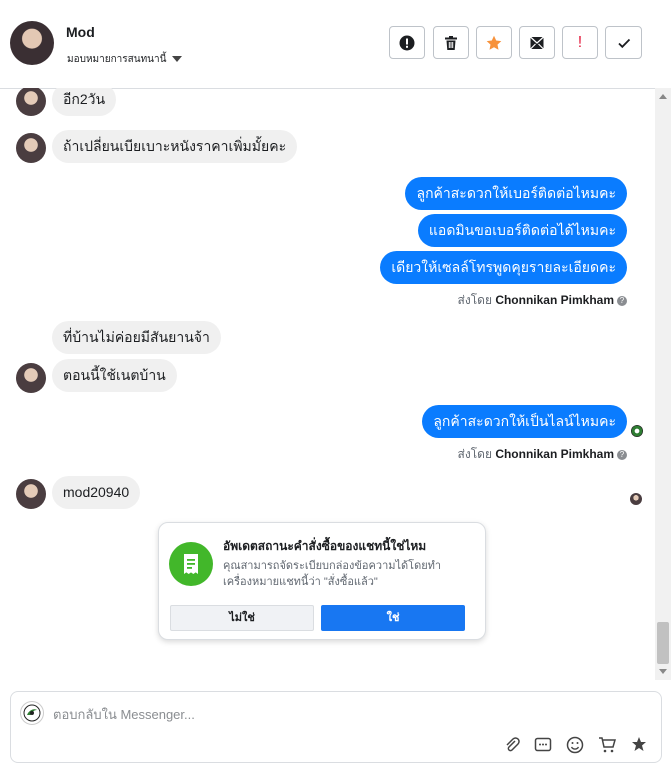 The width and height of the screenshot is (671, 763). I want to click on order-prompt-title: อัพเดตสถานะคำสั่งซื้อของแชทนี้ใช่ไหม, so click(325, 546).